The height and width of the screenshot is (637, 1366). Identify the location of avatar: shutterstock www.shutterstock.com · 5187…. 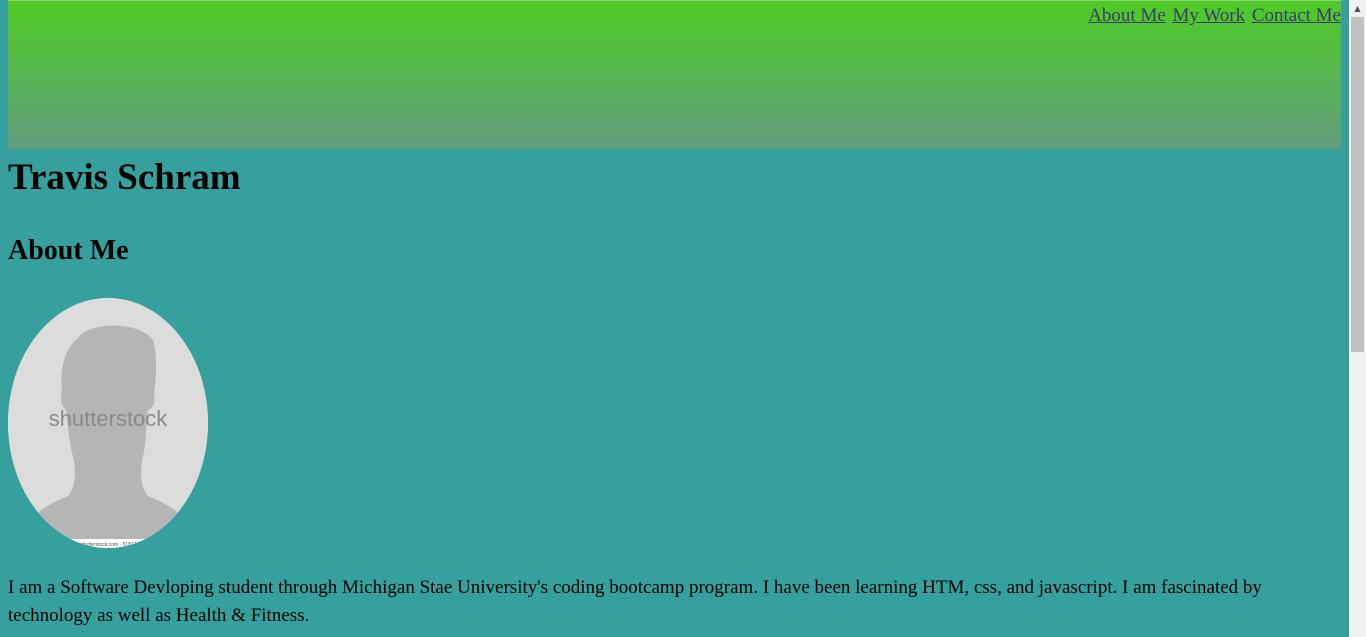
(108, 423).